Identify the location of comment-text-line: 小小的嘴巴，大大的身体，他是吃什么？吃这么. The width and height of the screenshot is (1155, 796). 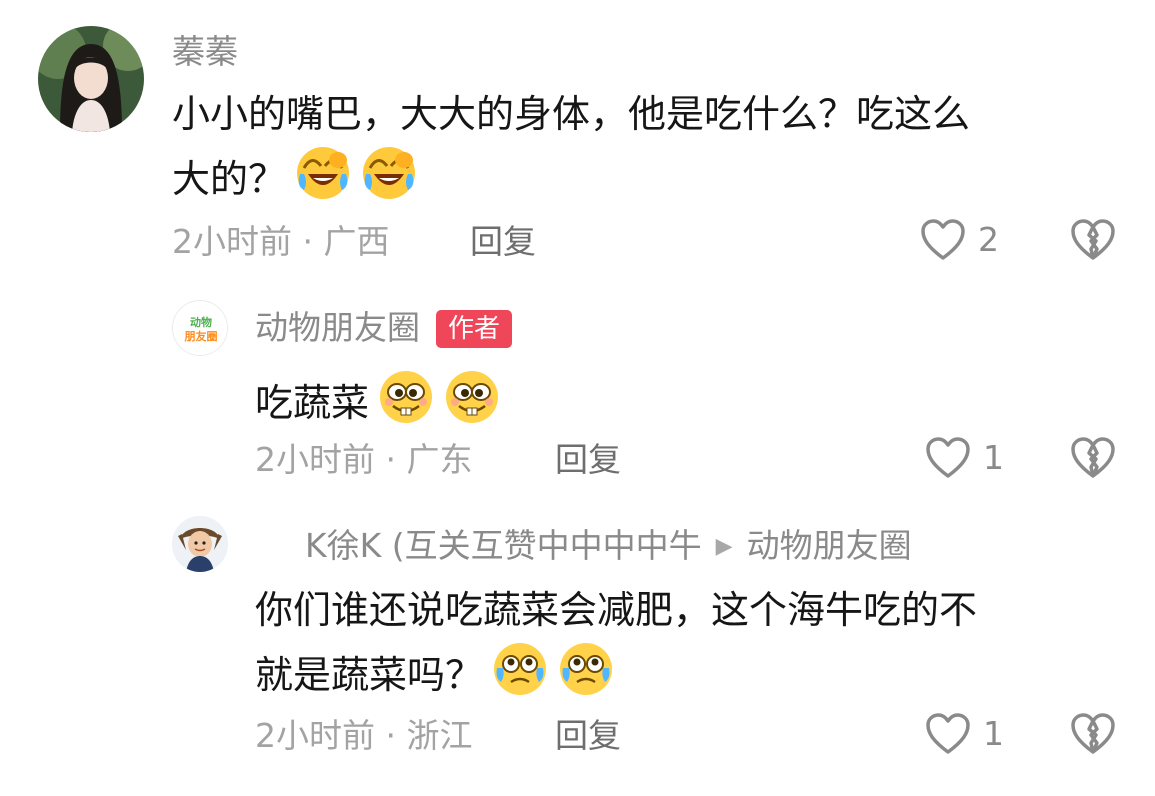
(571, 114).